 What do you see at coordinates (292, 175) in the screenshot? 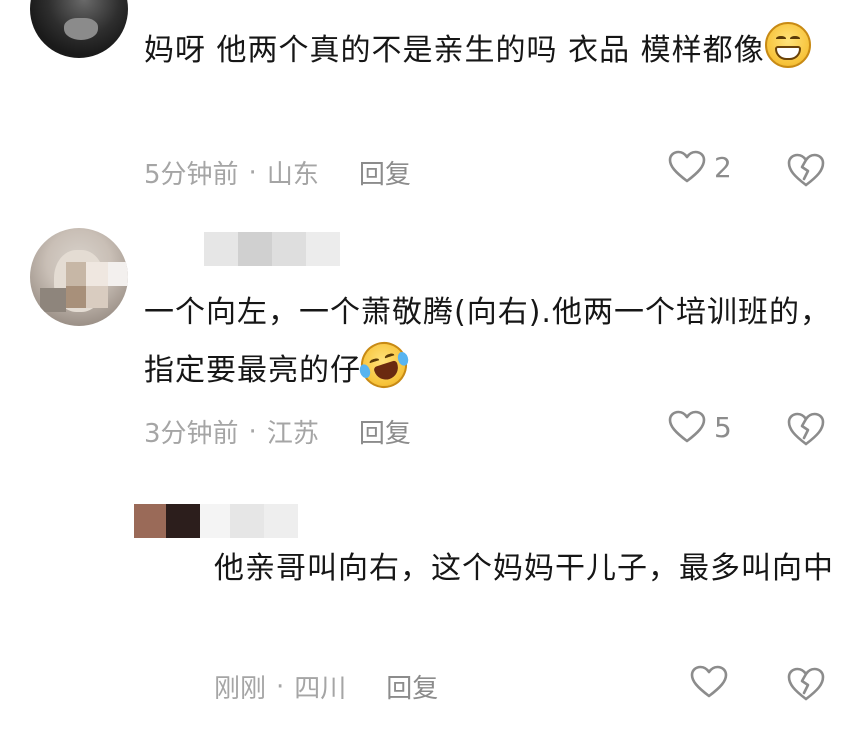
I see `comment-location: 山东` at bounding box center [292, 175].